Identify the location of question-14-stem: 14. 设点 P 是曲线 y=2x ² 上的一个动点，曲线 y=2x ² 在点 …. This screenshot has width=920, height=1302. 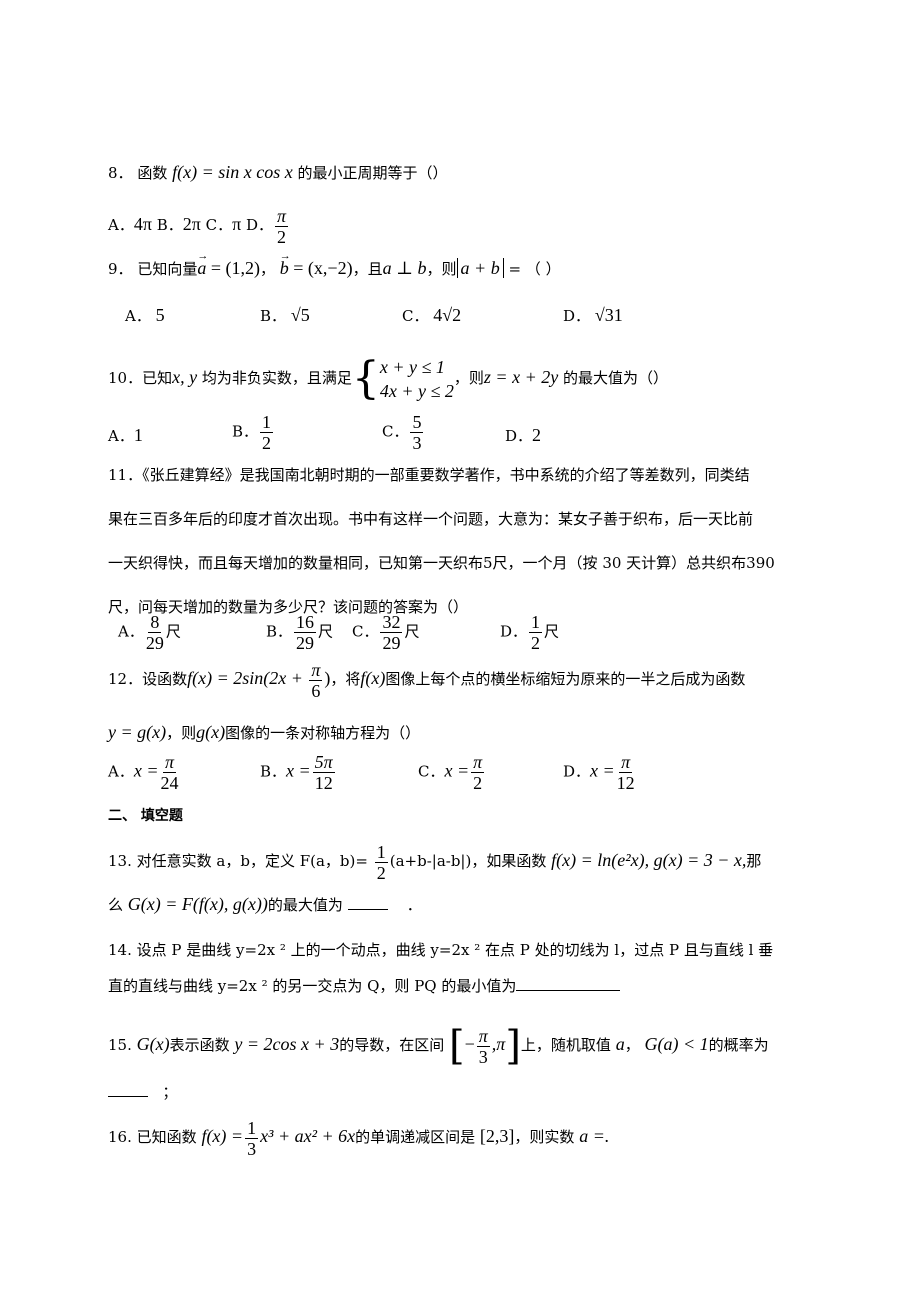
(441, 950).